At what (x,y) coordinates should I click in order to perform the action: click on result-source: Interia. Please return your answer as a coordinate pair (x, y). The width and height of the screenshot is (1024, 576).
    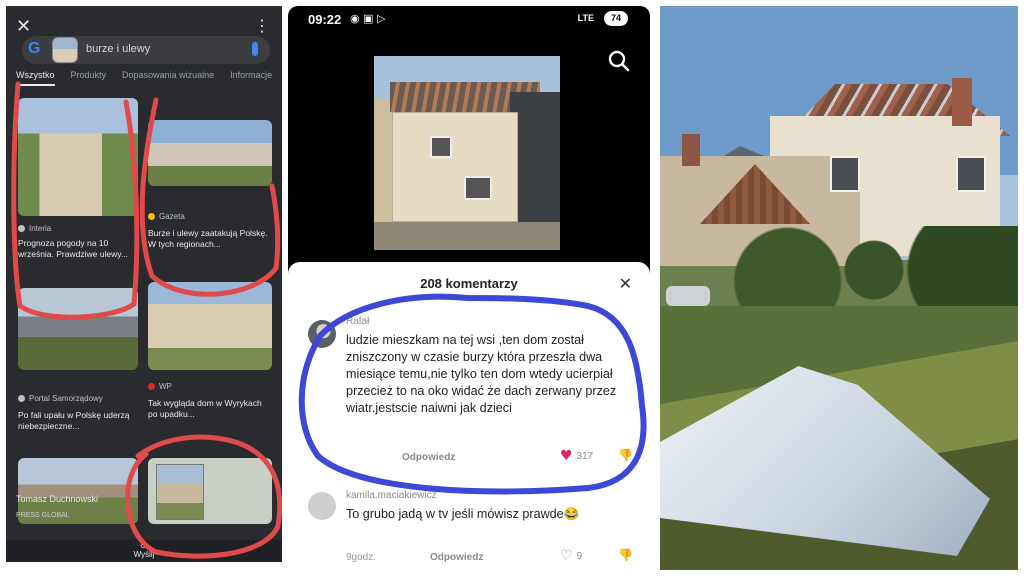
    Looking at the image, I should click on (34, 228).